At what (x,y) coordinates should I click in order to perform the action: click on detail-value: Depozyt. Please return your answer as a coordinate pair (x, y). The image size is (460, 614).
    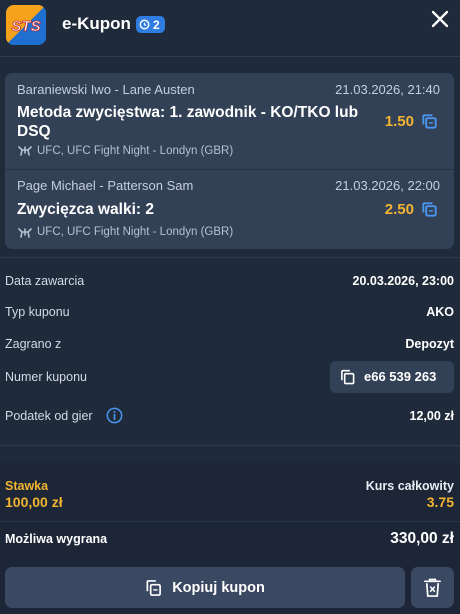
    Looking at the image, I should click on (429, 344).